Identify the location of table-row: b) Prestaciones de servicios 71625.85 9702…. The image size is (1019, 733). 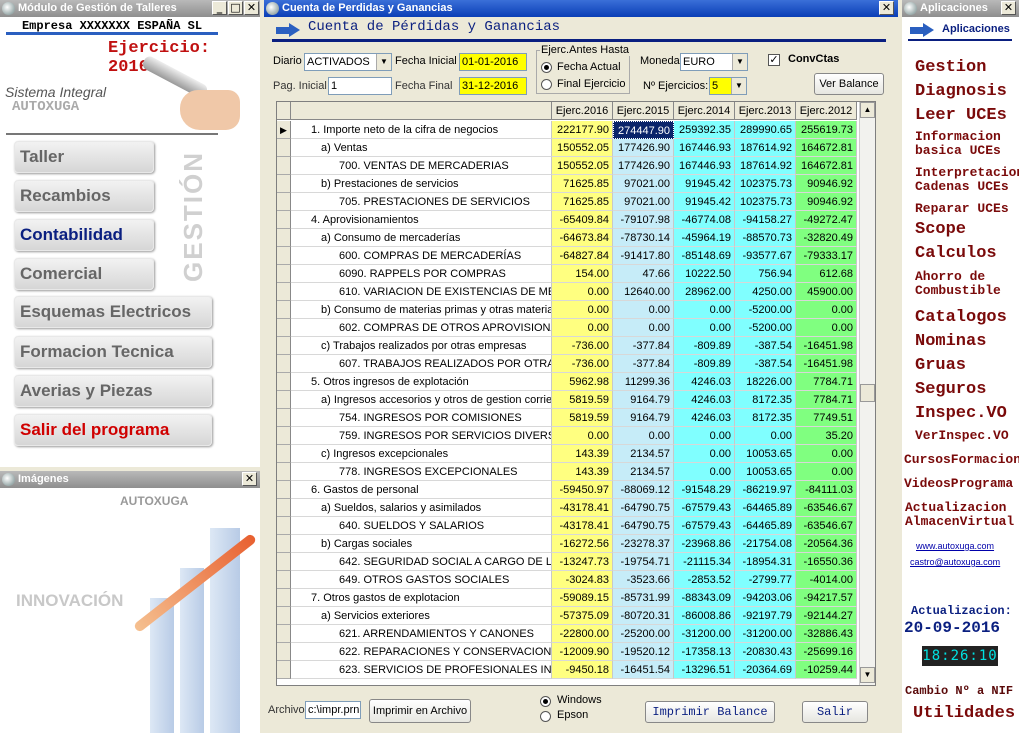
(567, 184).